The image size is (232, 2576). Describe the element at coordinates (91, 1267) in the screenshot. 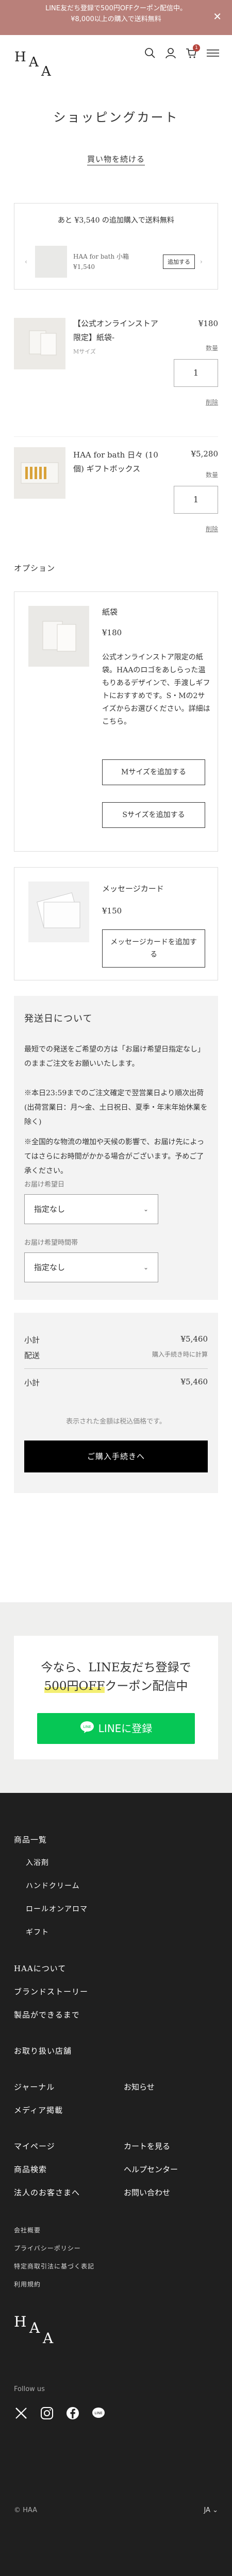

I see `delivery-time-select: 指定なし ⌄` at that location.